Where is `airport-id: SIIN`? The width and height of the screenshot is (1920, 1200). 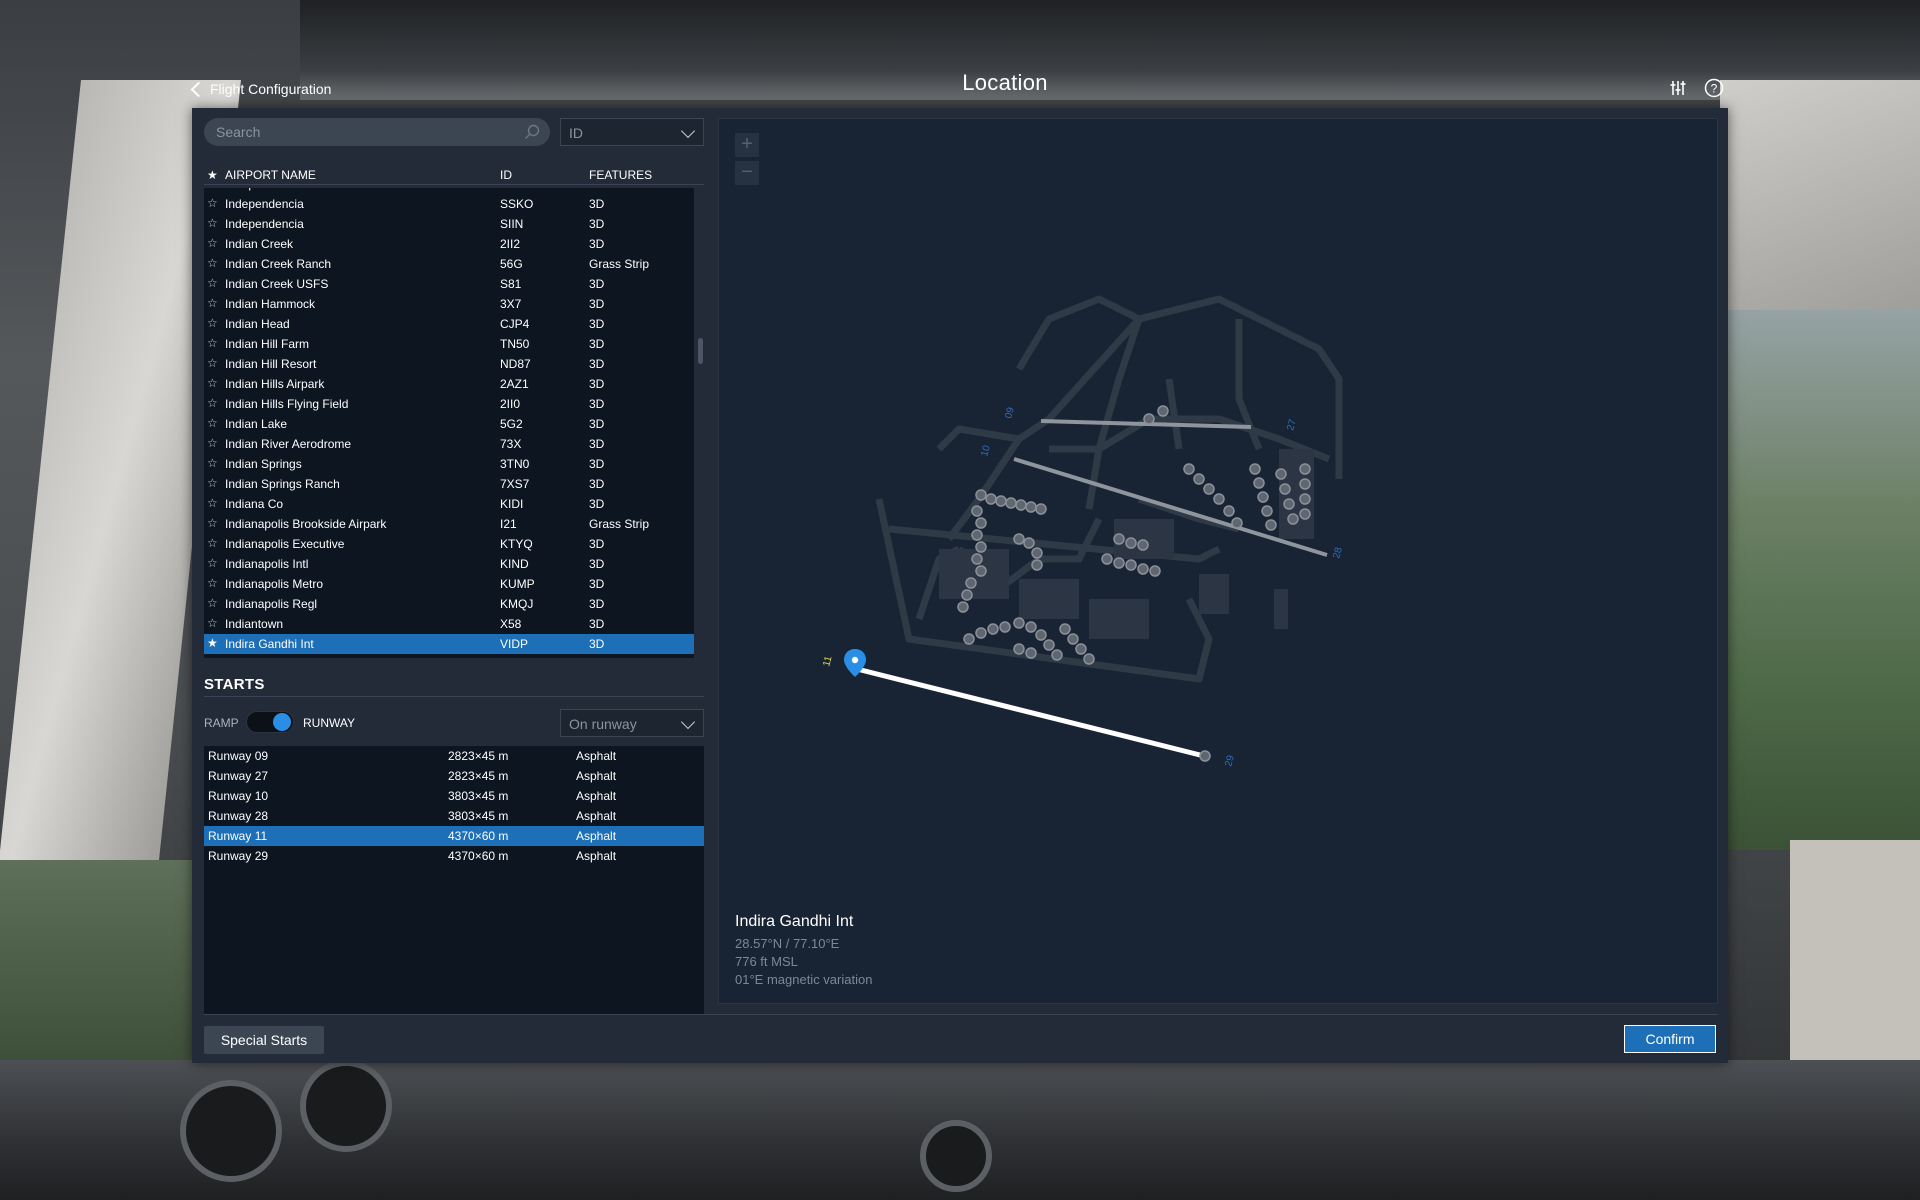
airport-id: SIIN is located at coordinates (512, 224).